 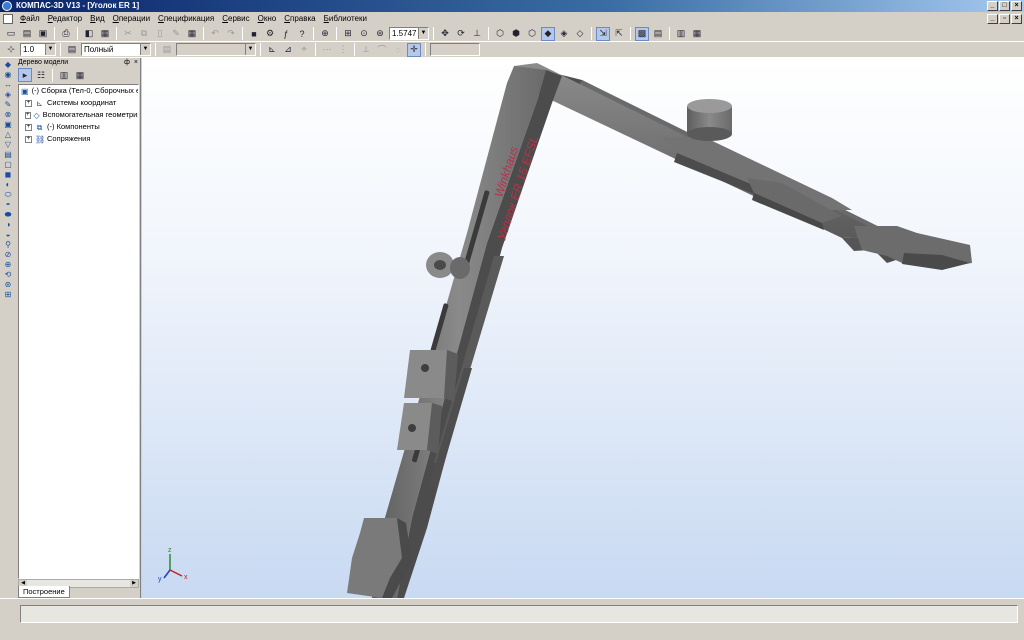 I want to click on view-icon: ▢, so click(x=8, y=164).